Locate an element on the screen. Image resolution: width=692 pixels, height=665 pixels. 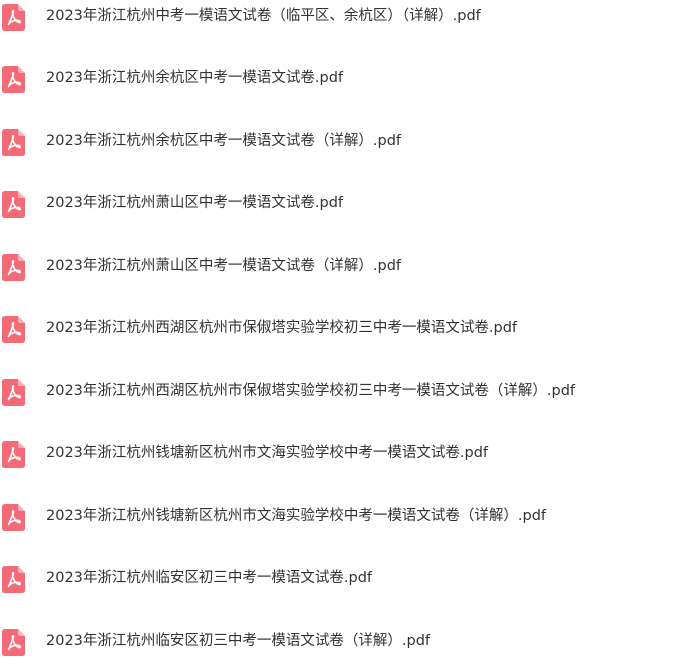
file-item: 2023年浙江杭州钱塘新区杭州市文海实验学校中考一模语文试卷（详解）.pdf is located at coordinates (346, 520).